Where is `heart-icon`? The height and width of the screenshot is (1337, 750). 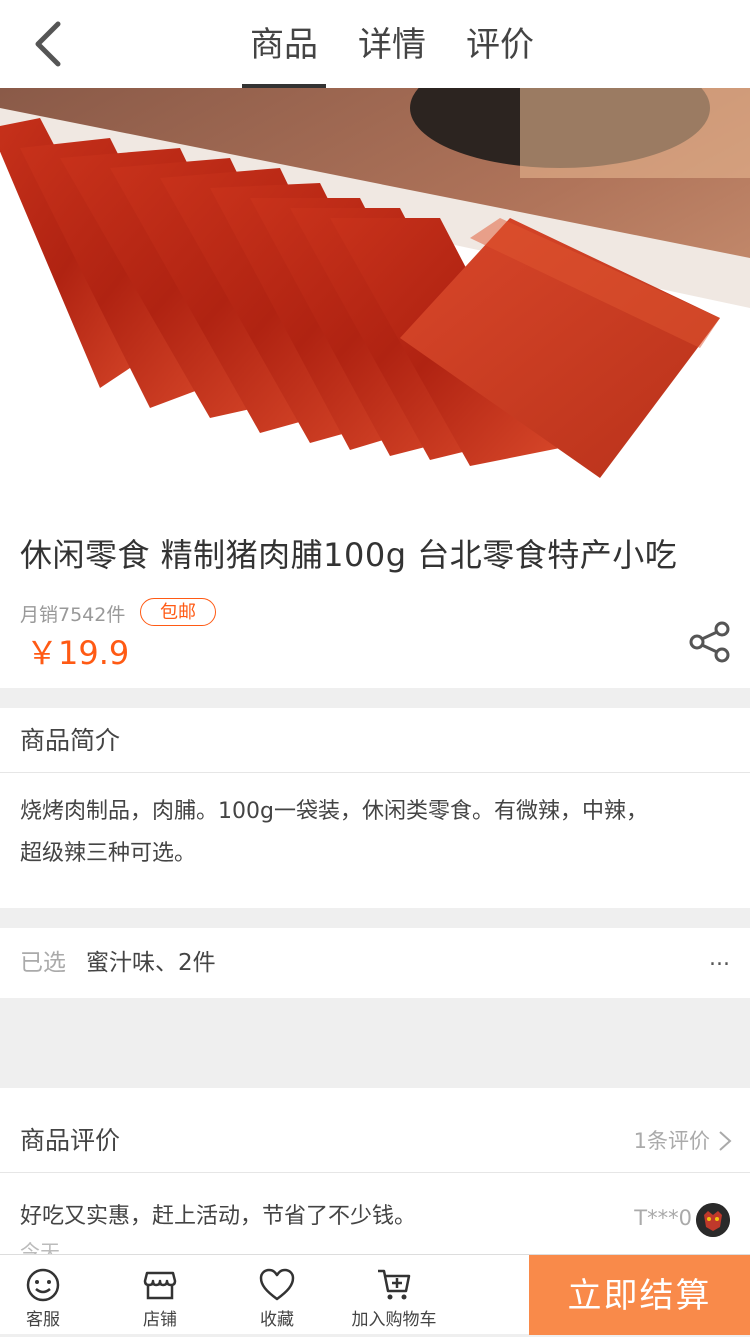
heart-icon is located at coordinates (277, 1284).